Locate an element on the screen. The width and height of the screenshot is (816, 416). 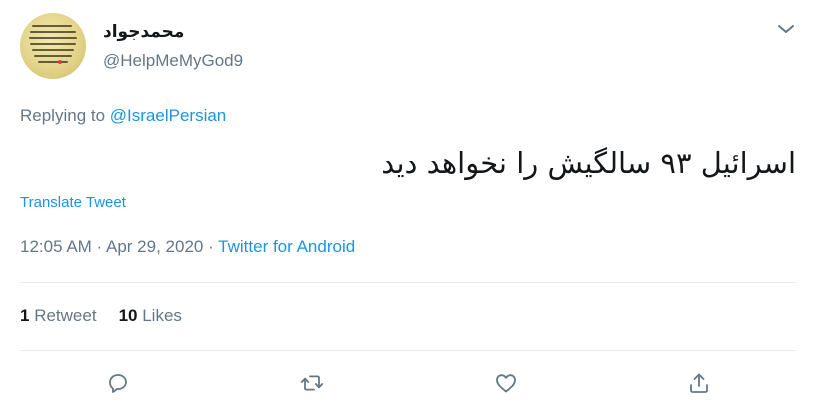
like-button is located at coordinates (506, 383).